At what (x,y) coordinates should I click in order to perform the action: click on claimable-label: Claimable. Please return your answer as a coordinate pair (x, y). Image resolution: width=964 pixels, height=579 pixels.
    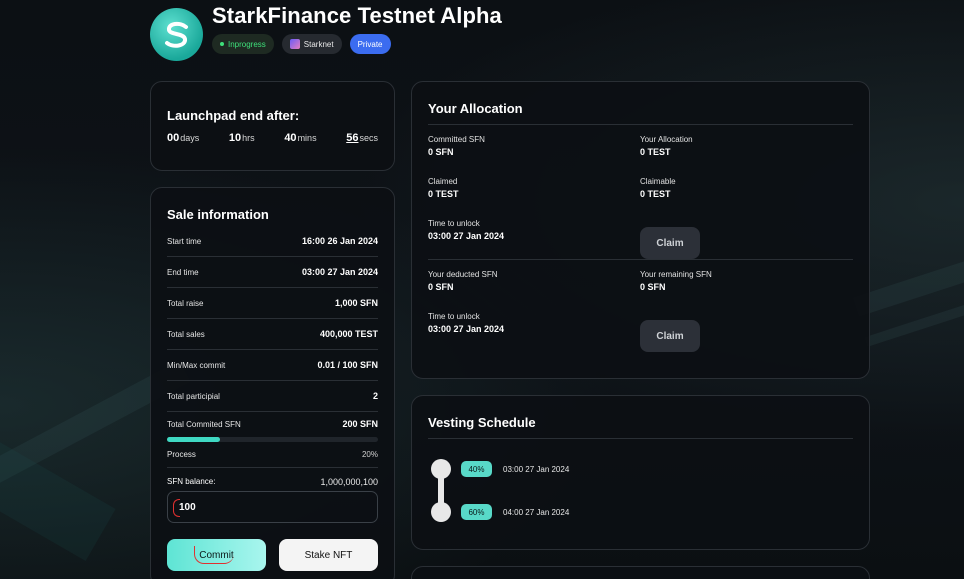
    Looking at the image, I should click on (658, 181).